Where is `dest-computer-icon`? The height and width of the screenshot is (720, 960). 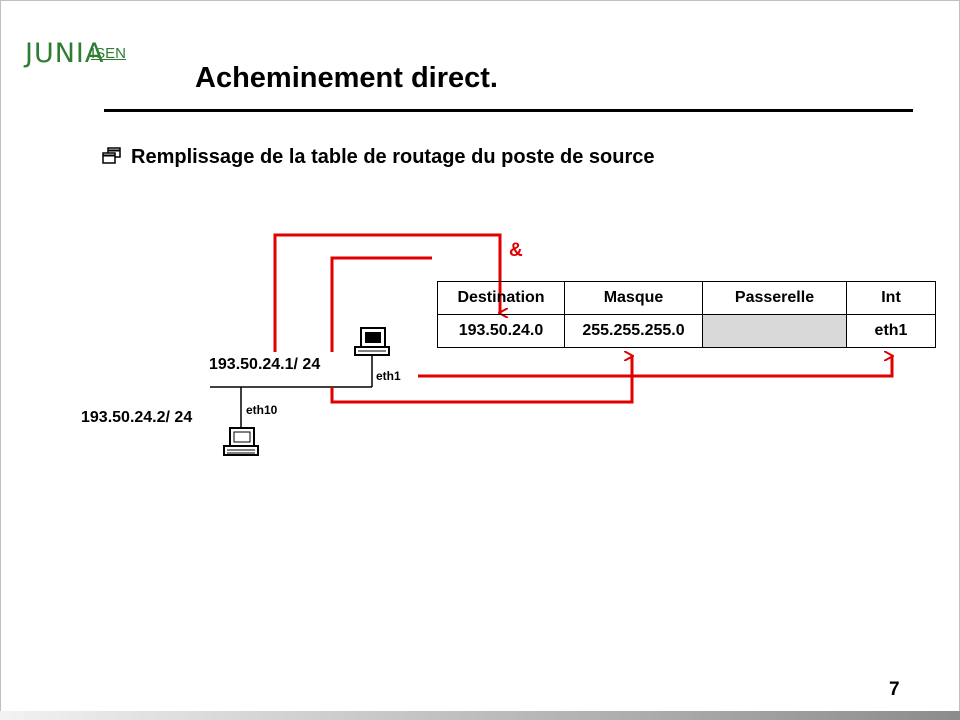 dest-computer-icon is located at coordinates (241, 441).